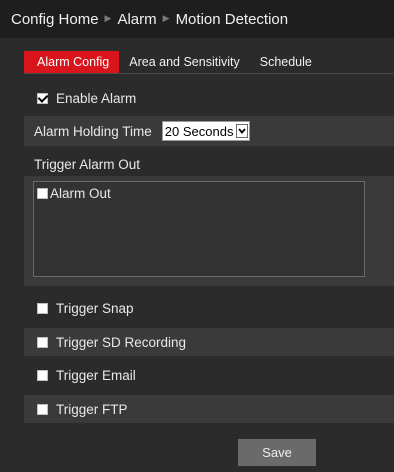 This screenshot has width=394, height=472. Describe the element at coordinates (95, 308) in the screenshot. I see `trigger-snap-label: Trigger Snap` at that location.